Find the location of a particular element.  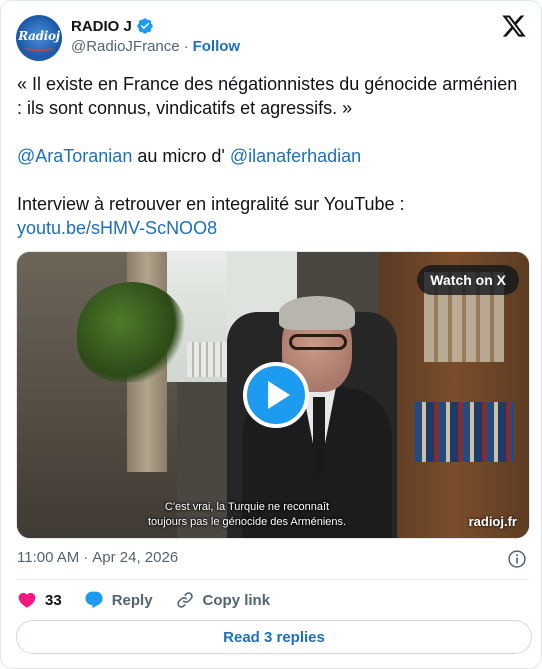

timestamp-date: Apr 24, 2026 is located at coordinates (135, 557).